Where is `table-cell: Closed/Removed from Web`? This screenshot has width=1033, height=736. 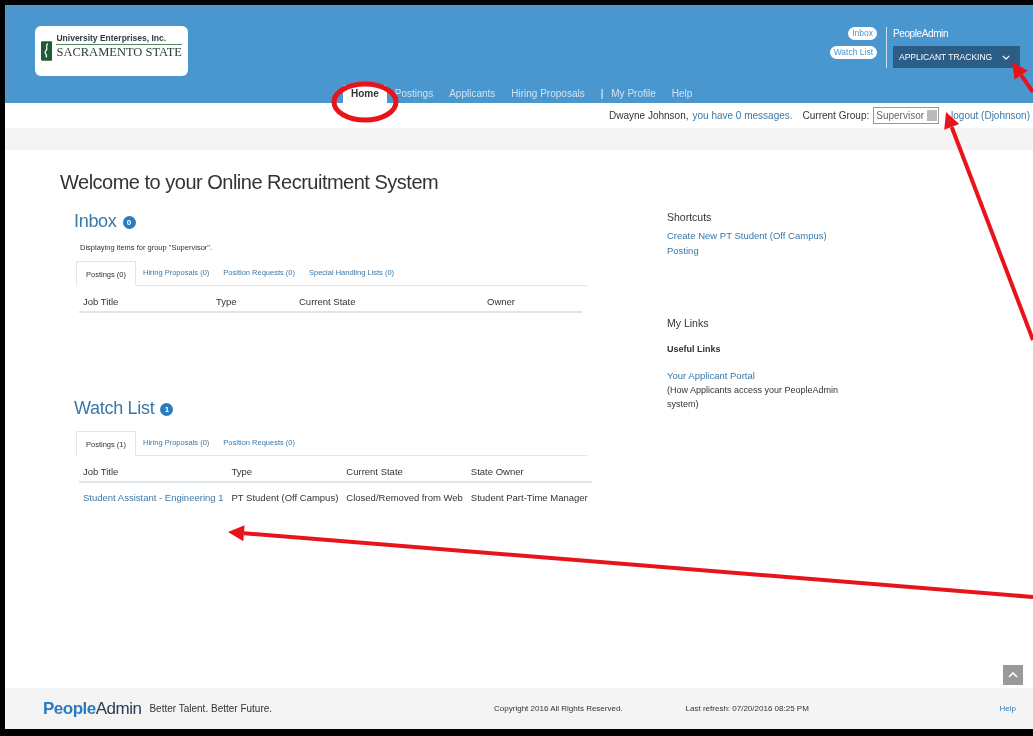
table-cell: Closed/Removed from Web is located at coordinates (404, 497).